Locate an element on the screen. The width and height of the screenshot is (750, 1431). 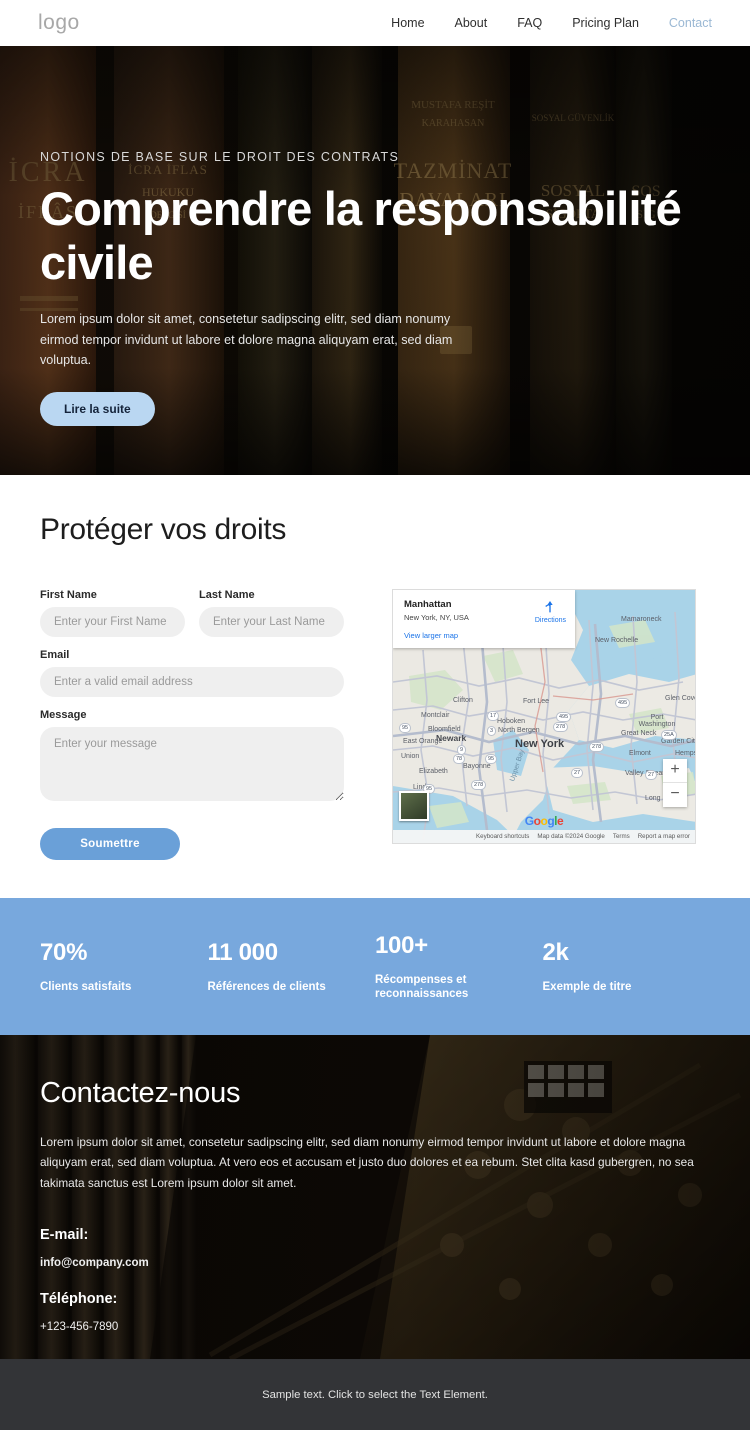
nav-item-pricing-plan: Pricing Plan is located at coordinates (605, 23).